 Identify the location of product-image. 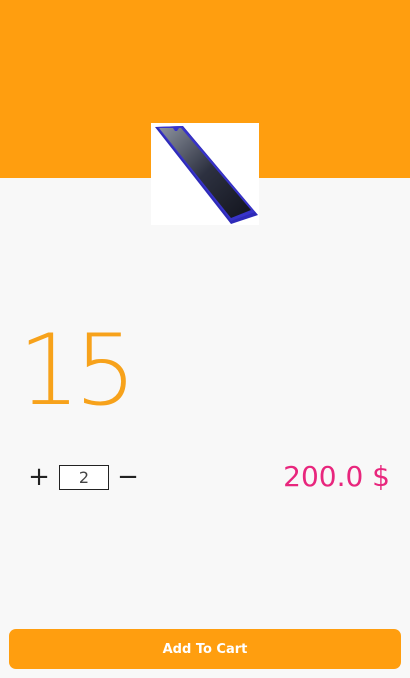
(205, 174).